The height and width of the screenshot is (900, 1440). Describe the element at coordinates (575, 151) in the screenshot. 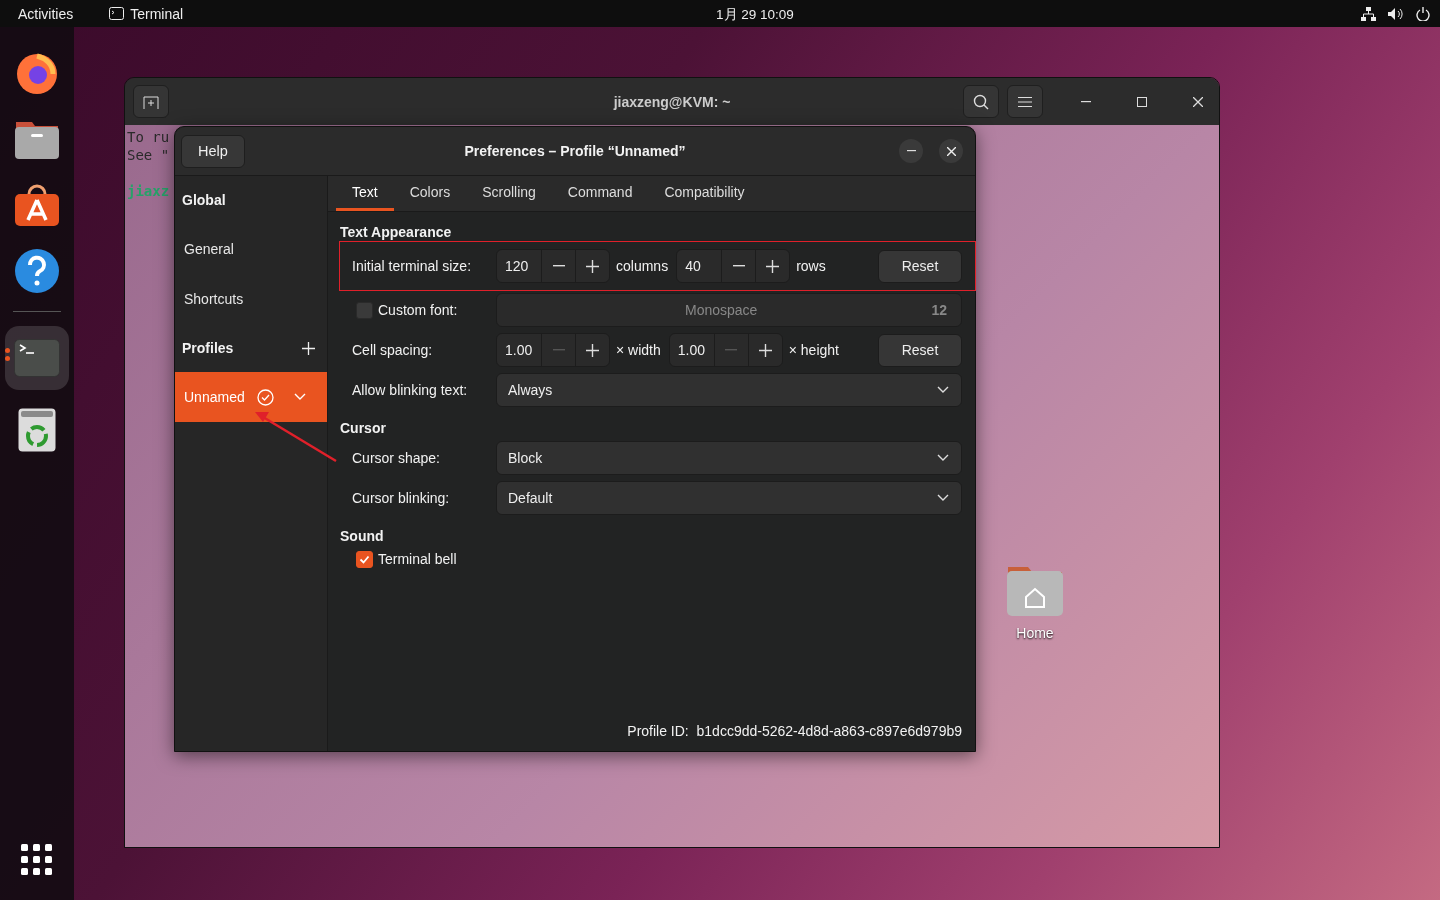

I see `dialog-title: Preferences – Profile “Unnamed”` at that location.